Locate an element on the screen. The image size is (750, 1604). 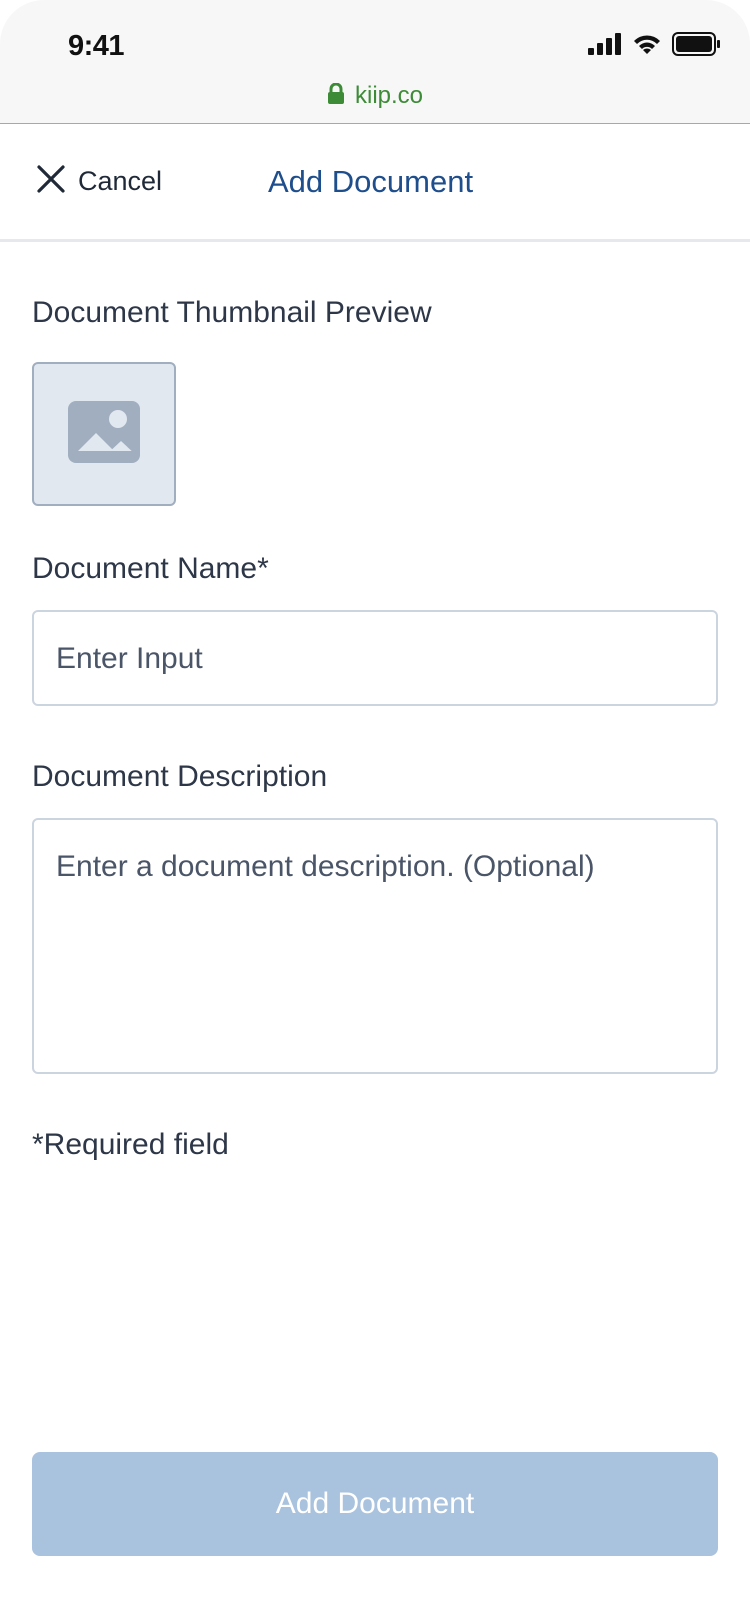
nav-bar: Cancel Add Document is located at coordinates (375, 183).